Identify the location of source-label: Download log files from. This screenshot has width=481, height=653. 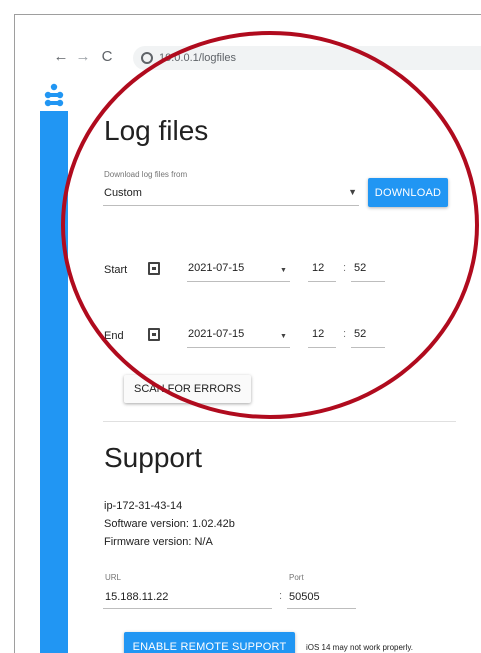
(146, 174).